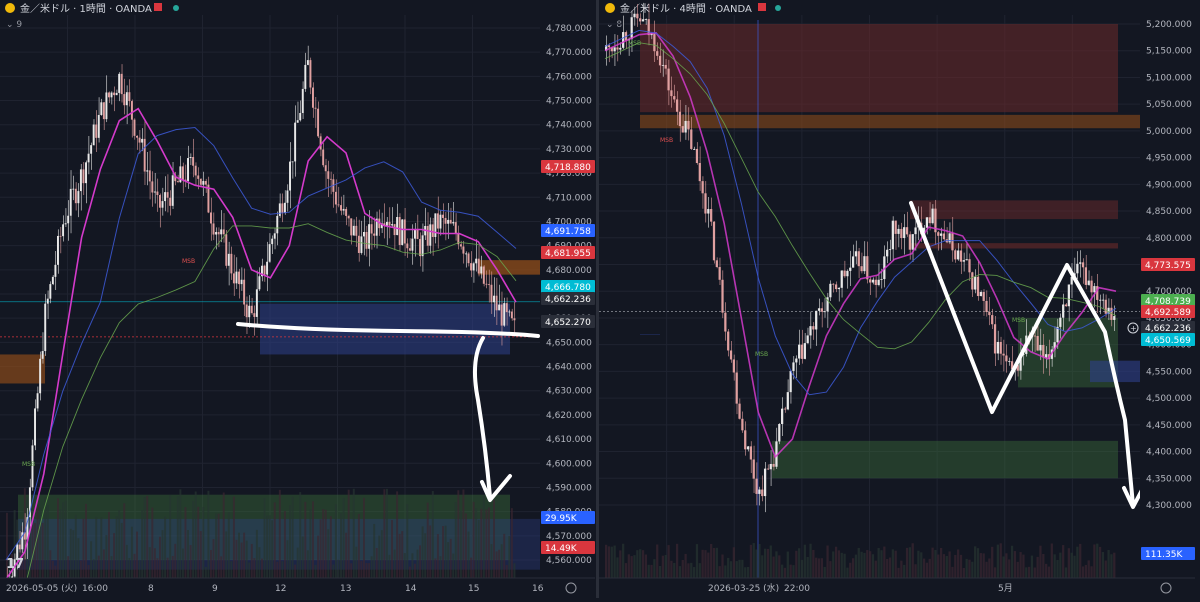 This screenshot has height=602, width=1200. I want to click on time-tick-label: 13, so click(345, 589).